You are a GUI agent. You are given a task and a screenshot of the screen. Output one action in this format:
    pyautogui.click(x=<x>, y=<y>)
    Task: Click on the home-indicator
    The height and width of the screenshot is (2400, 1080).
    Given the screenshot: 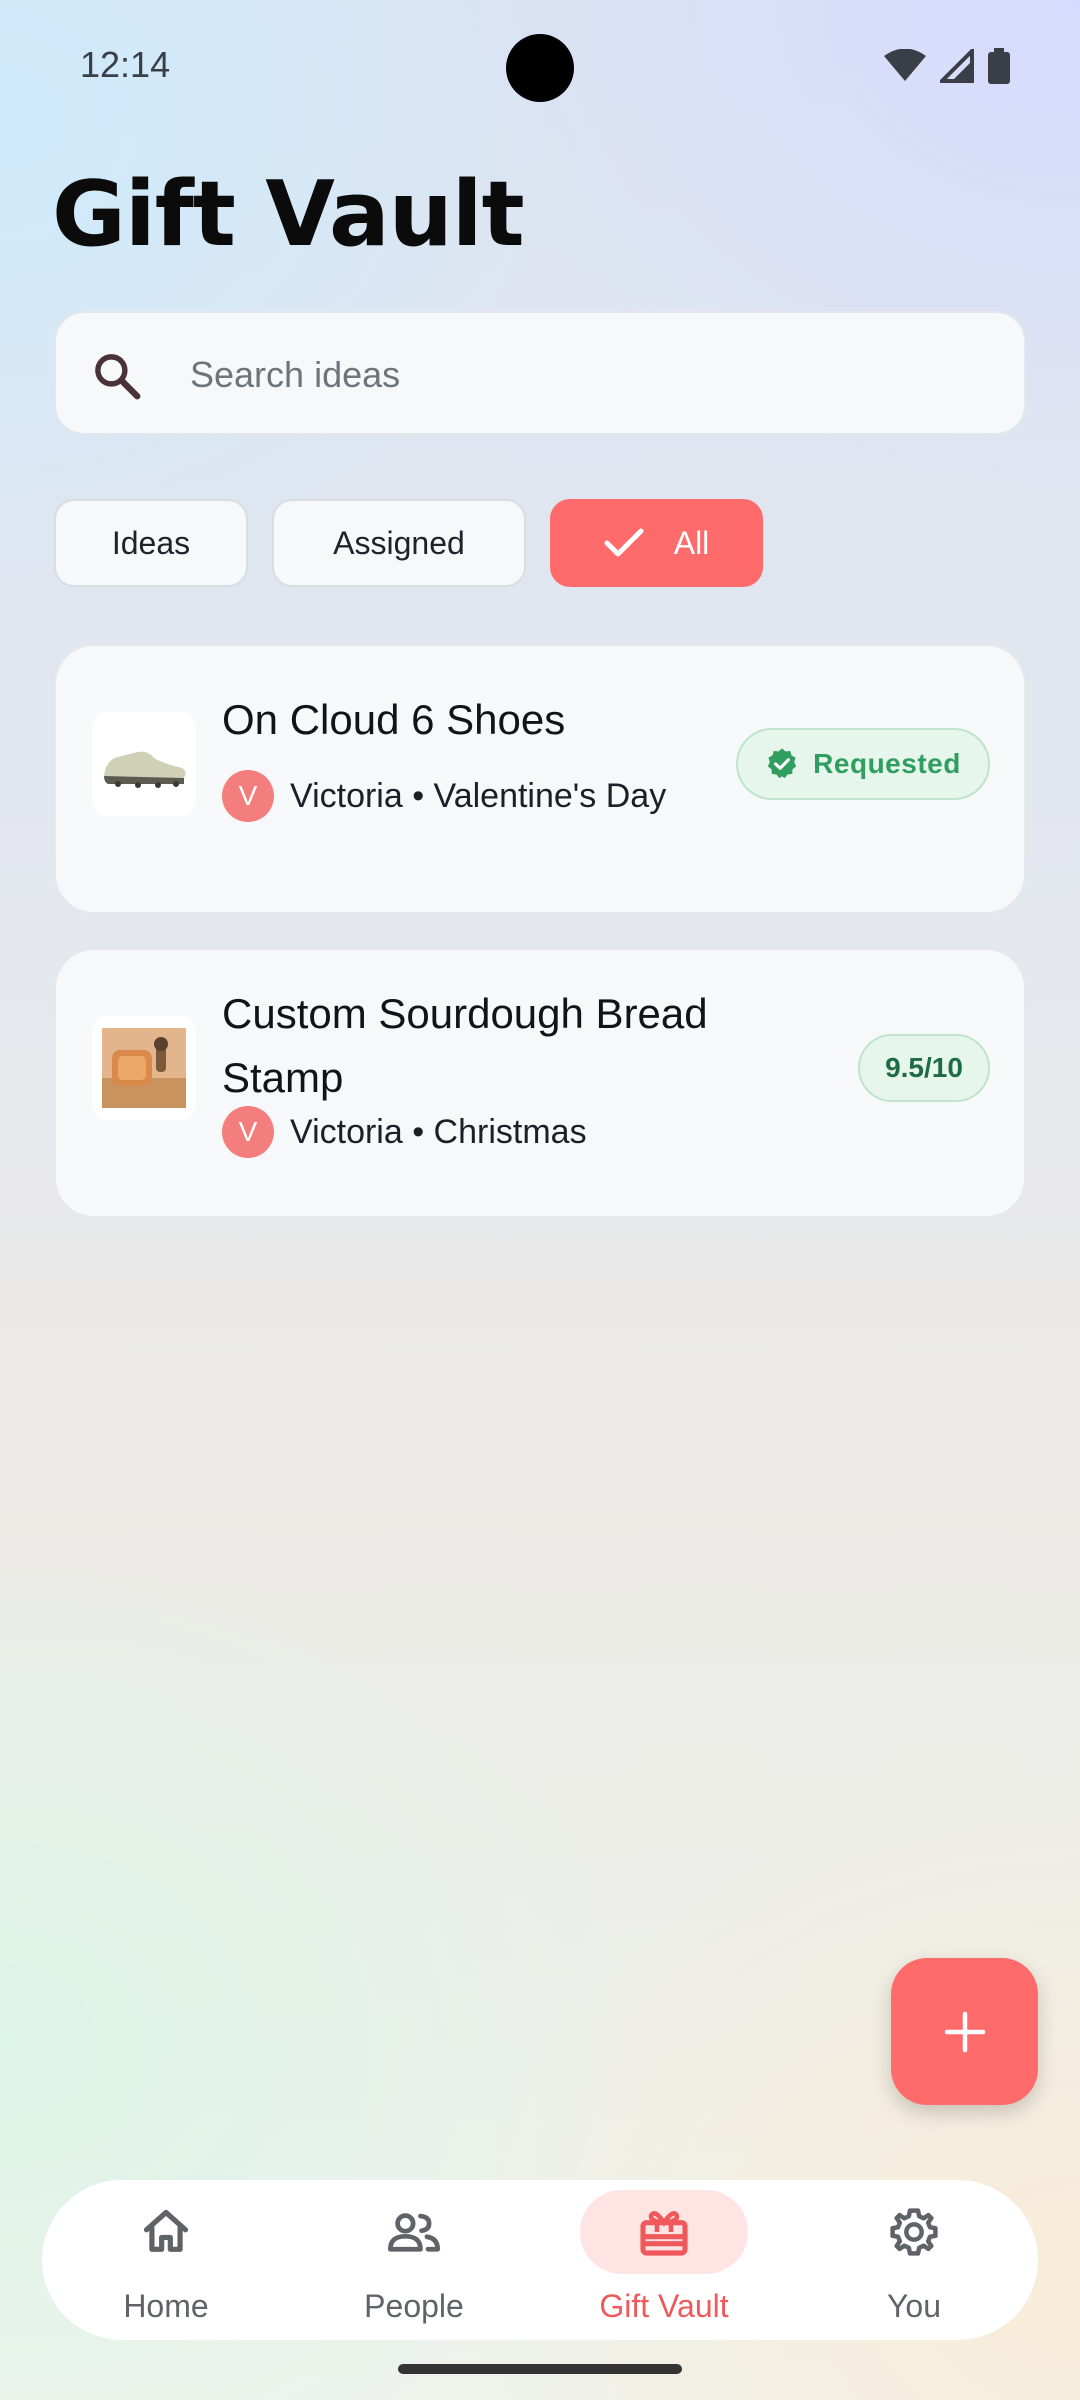 What is the action you would take?
    pyautogui.click(x=540, y=2369)
    